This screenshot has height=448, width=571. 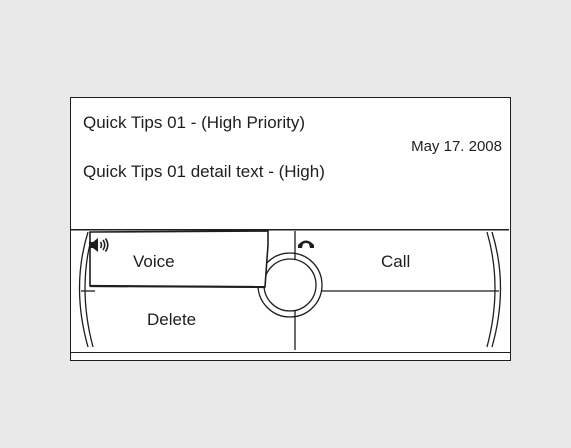 What do you see at coordinates (178, 262) in the screenshot?
I see `voice-softkey: Voice` at bounding box center [178, 262].